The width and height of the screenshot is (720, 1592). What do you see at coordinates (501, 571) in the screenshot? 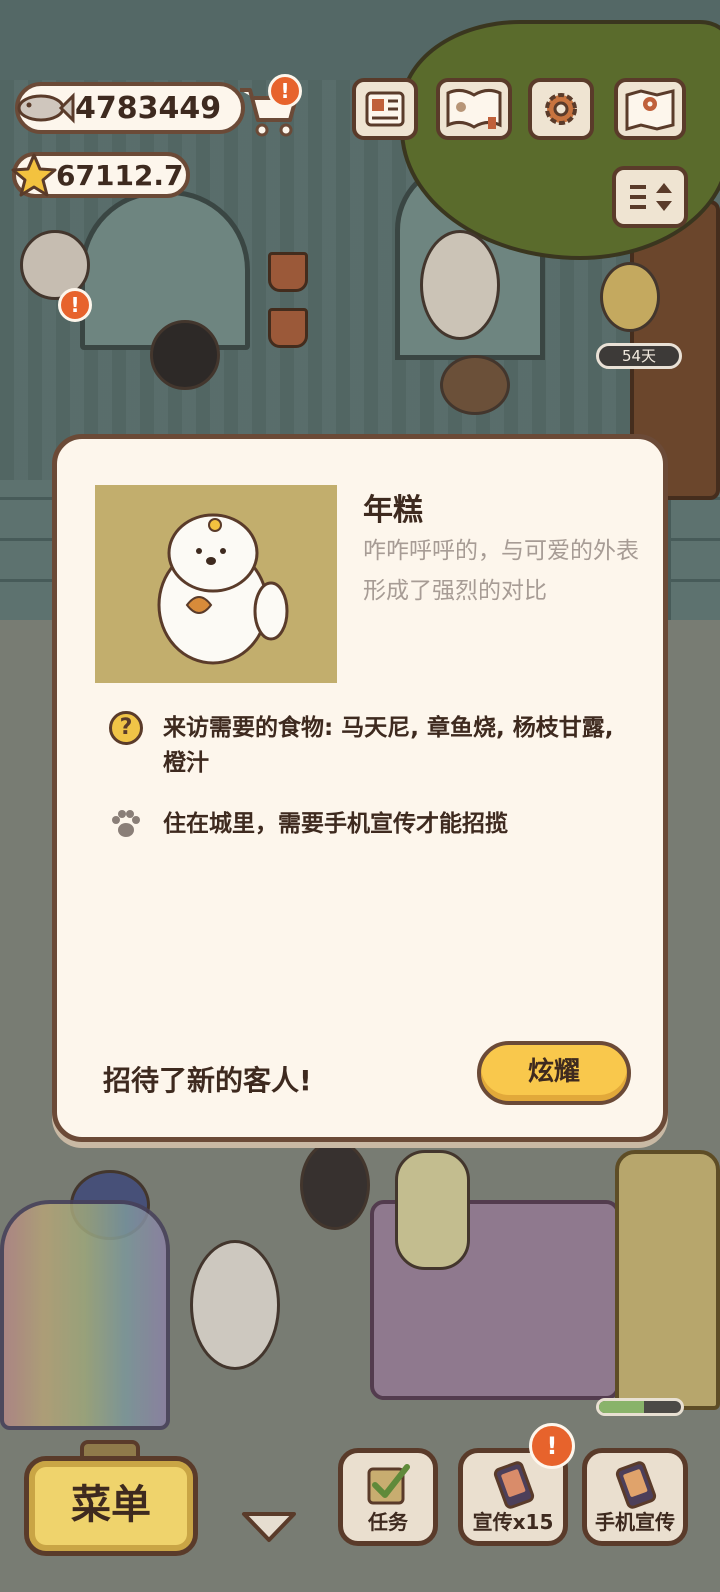
I see `guest-description: 咋咋呼呼的，与可爱的外表形成了强烈的对比` at bounding box center [501, 571].